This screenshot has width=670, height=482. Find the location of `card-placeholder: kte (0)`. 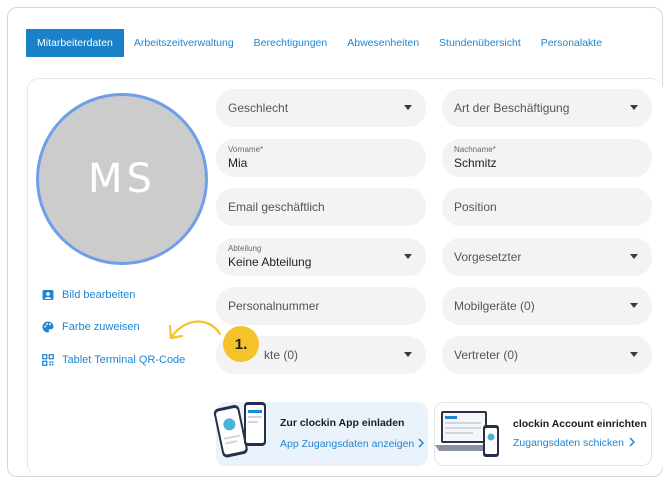

card-placeholder: kte (0) is located at coordinates (281, 355).